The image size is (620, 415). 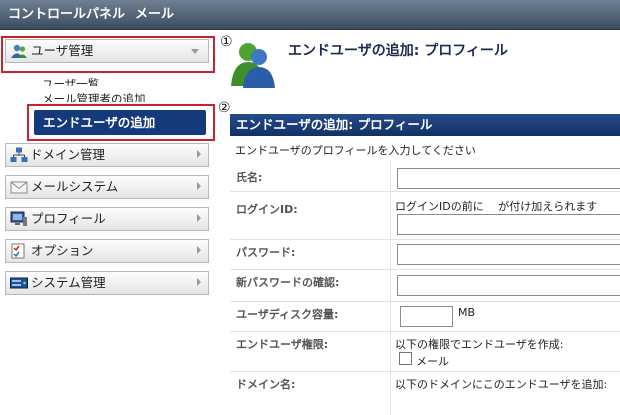 What do you see at coordinates (62, 250) in the screenshot?
I see `sidebar-item-label: オプション` at bounding box center [62, 250].